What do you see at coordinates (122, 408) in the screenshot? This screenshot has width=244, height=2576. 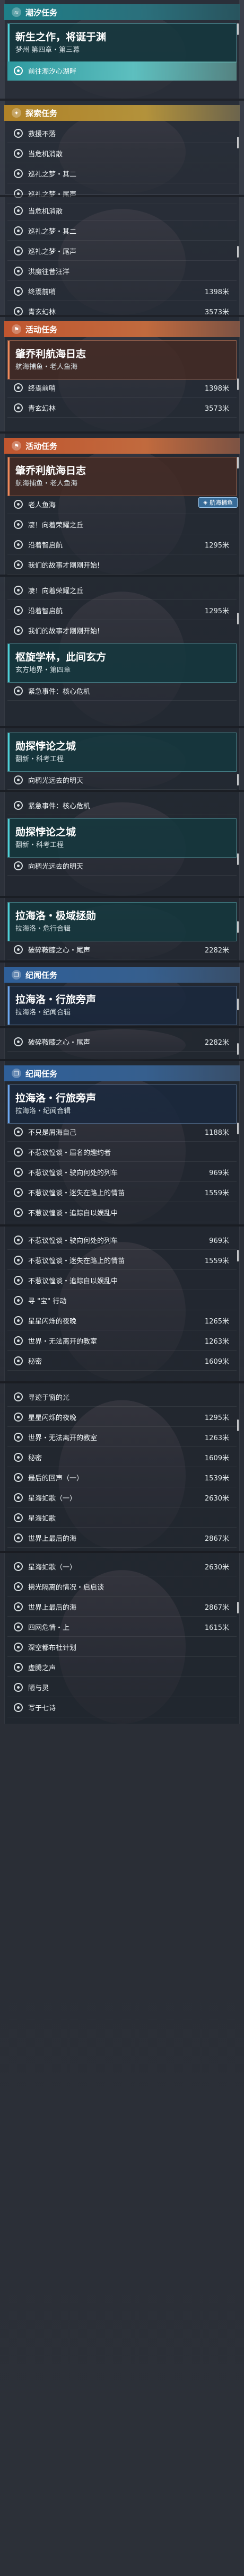 I see `quest-row: 青玄幻林 3573米` at bounding box center [122, 408].